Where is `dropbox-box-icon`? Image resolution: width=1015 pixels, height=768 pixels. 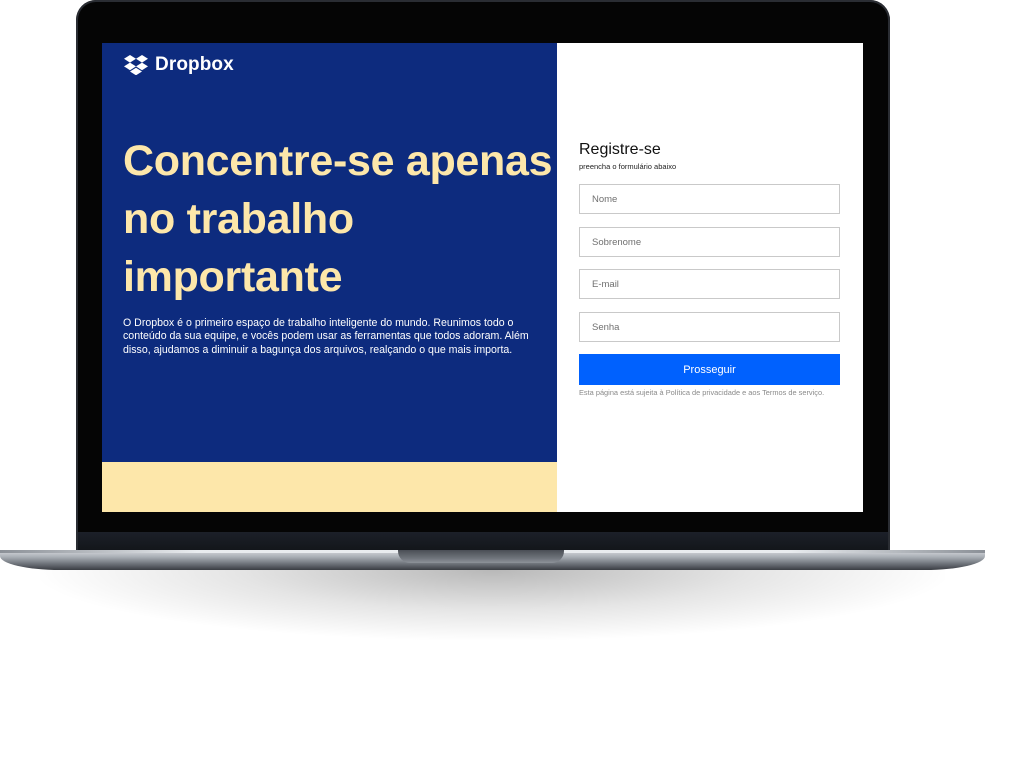
dropbox-box-icon is located at coordinates (136, 65).